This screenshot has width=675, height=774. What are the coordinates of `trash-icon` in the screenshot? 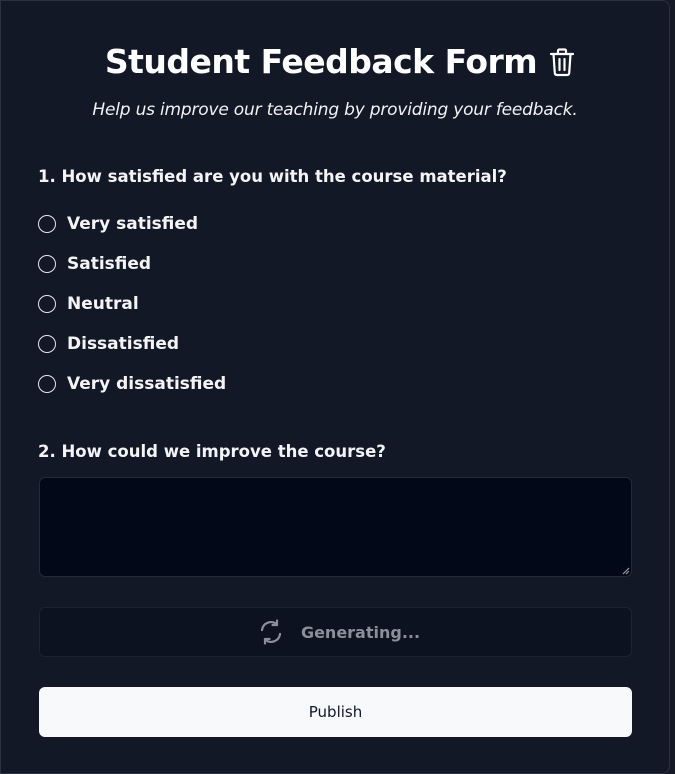 It's located at (562, 62).